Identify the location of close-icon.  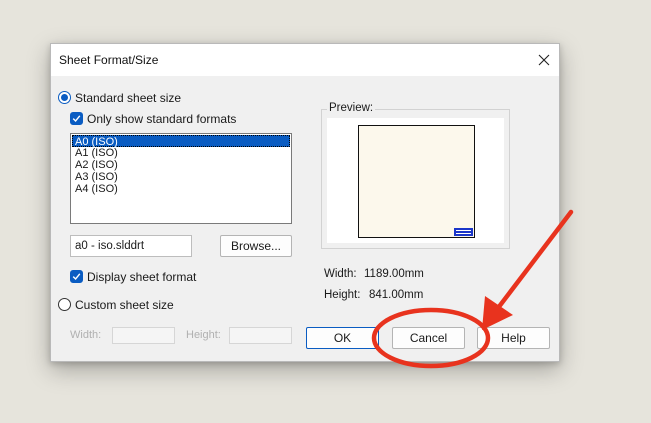
(544, 60).